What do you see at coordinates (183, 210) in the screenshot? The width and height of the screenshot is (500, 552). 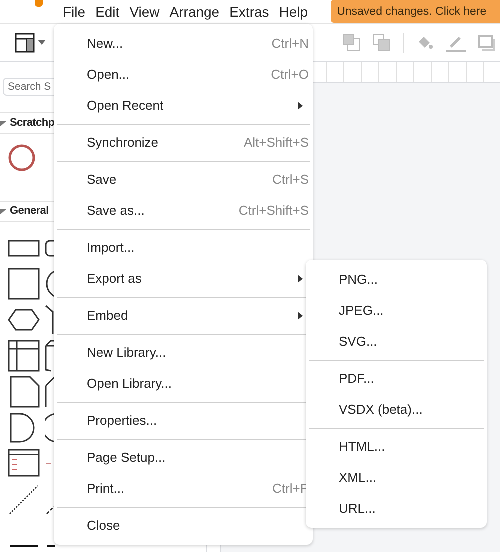 I see `menu-item: Save as... Ctrl+Shift+S` at bounding box center [183, 210].